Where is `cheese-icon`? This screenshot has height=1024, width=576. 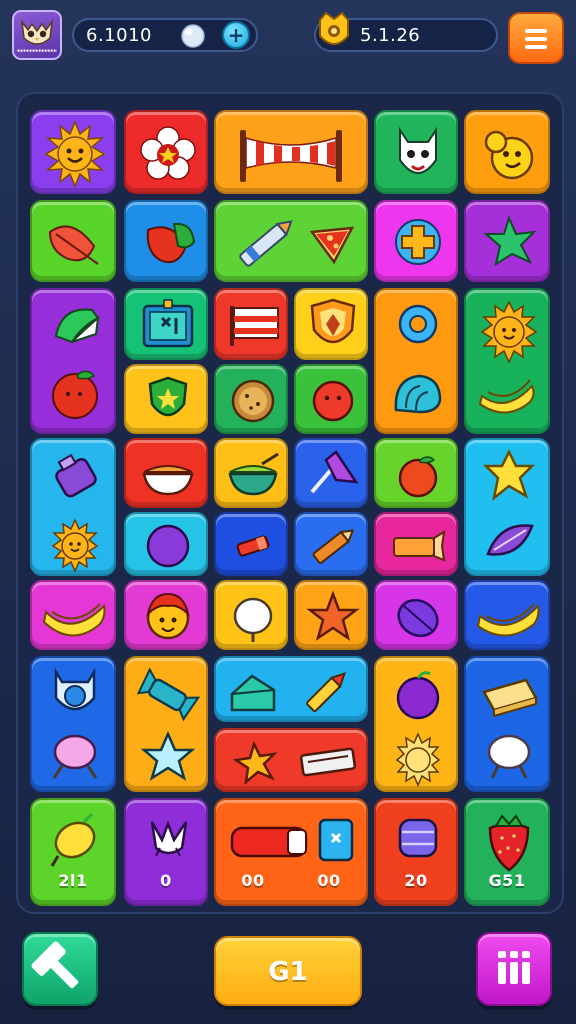
cheese-icon is located at coordinates (510, 728).